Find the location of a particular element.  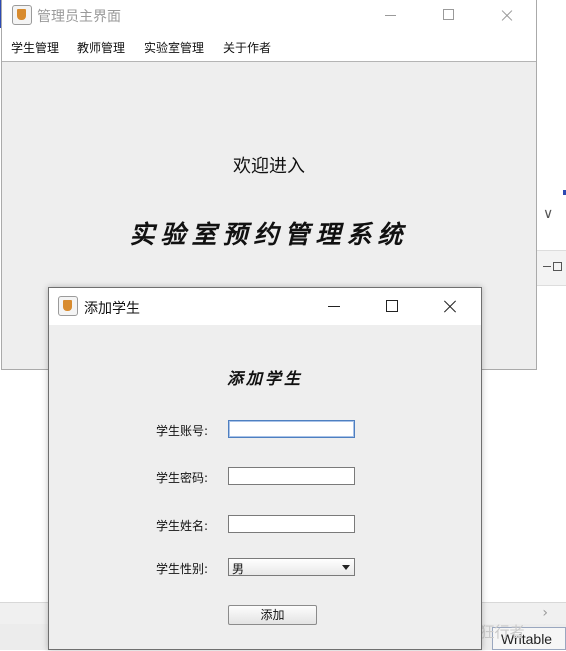

minimize-view-icon is located at coordinates (547, 266).